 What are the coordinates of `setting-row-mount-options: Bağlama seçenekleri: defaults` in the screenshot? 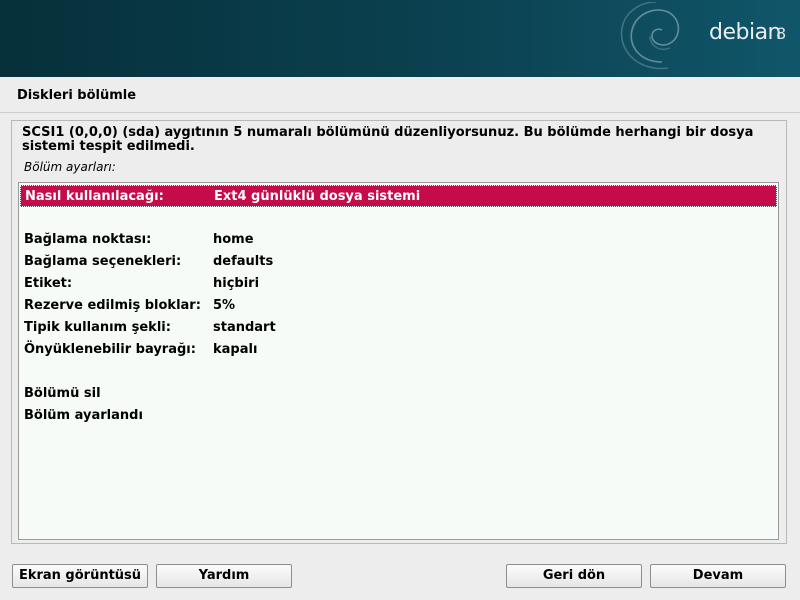 It's located at (398, 262).